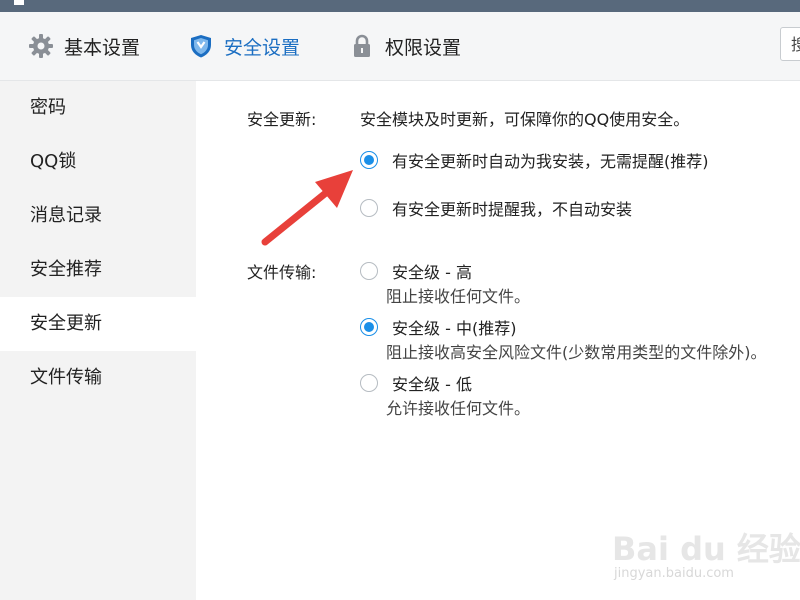 This screenshot has height=600, width=800. I want to click on sidebar-item-security-update: 安全更新, so click(98, 324).